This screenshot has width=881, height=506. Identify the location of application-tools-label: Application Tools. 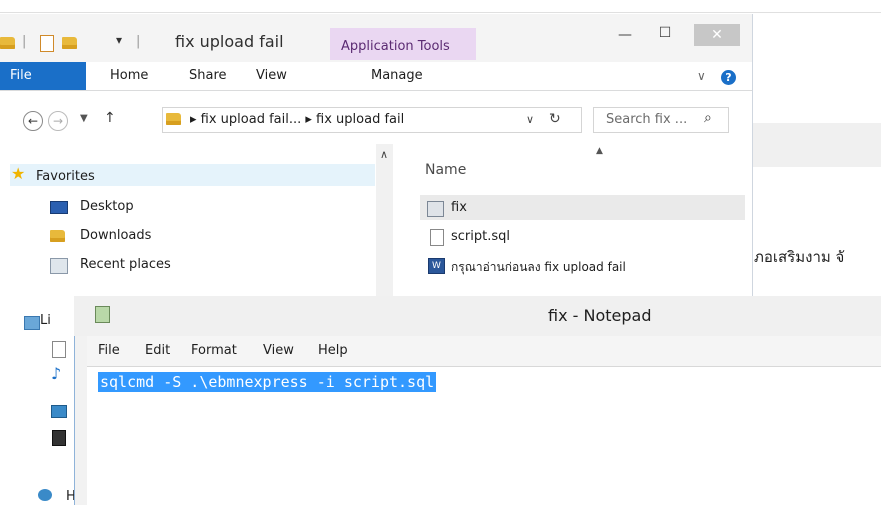
(395, 46).